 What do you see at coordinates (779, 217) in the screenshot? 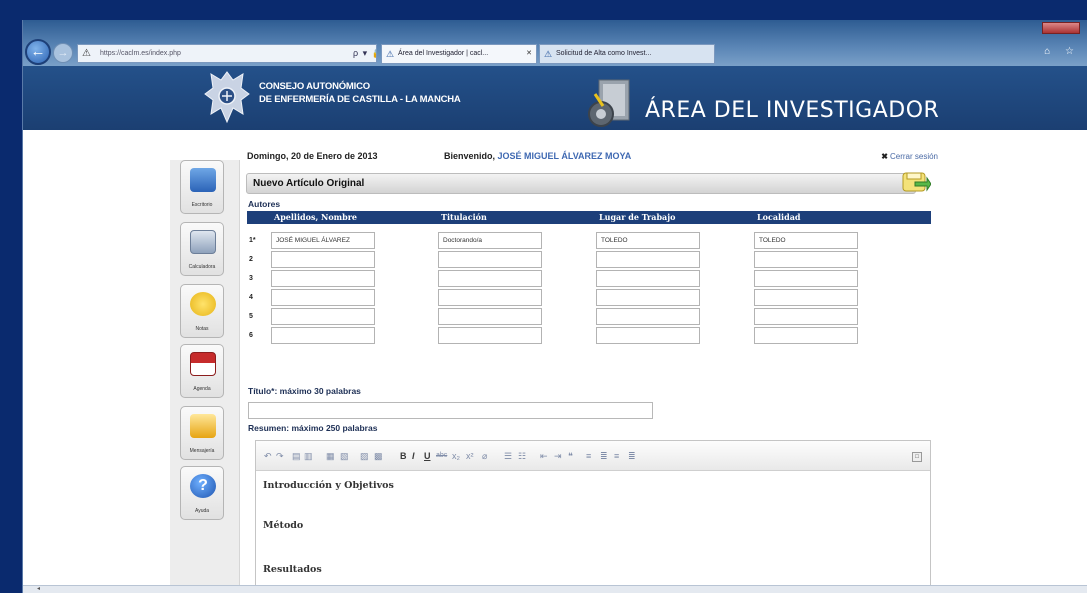
I see `column-header-city: Localidad` at bounding box center [779, 217].